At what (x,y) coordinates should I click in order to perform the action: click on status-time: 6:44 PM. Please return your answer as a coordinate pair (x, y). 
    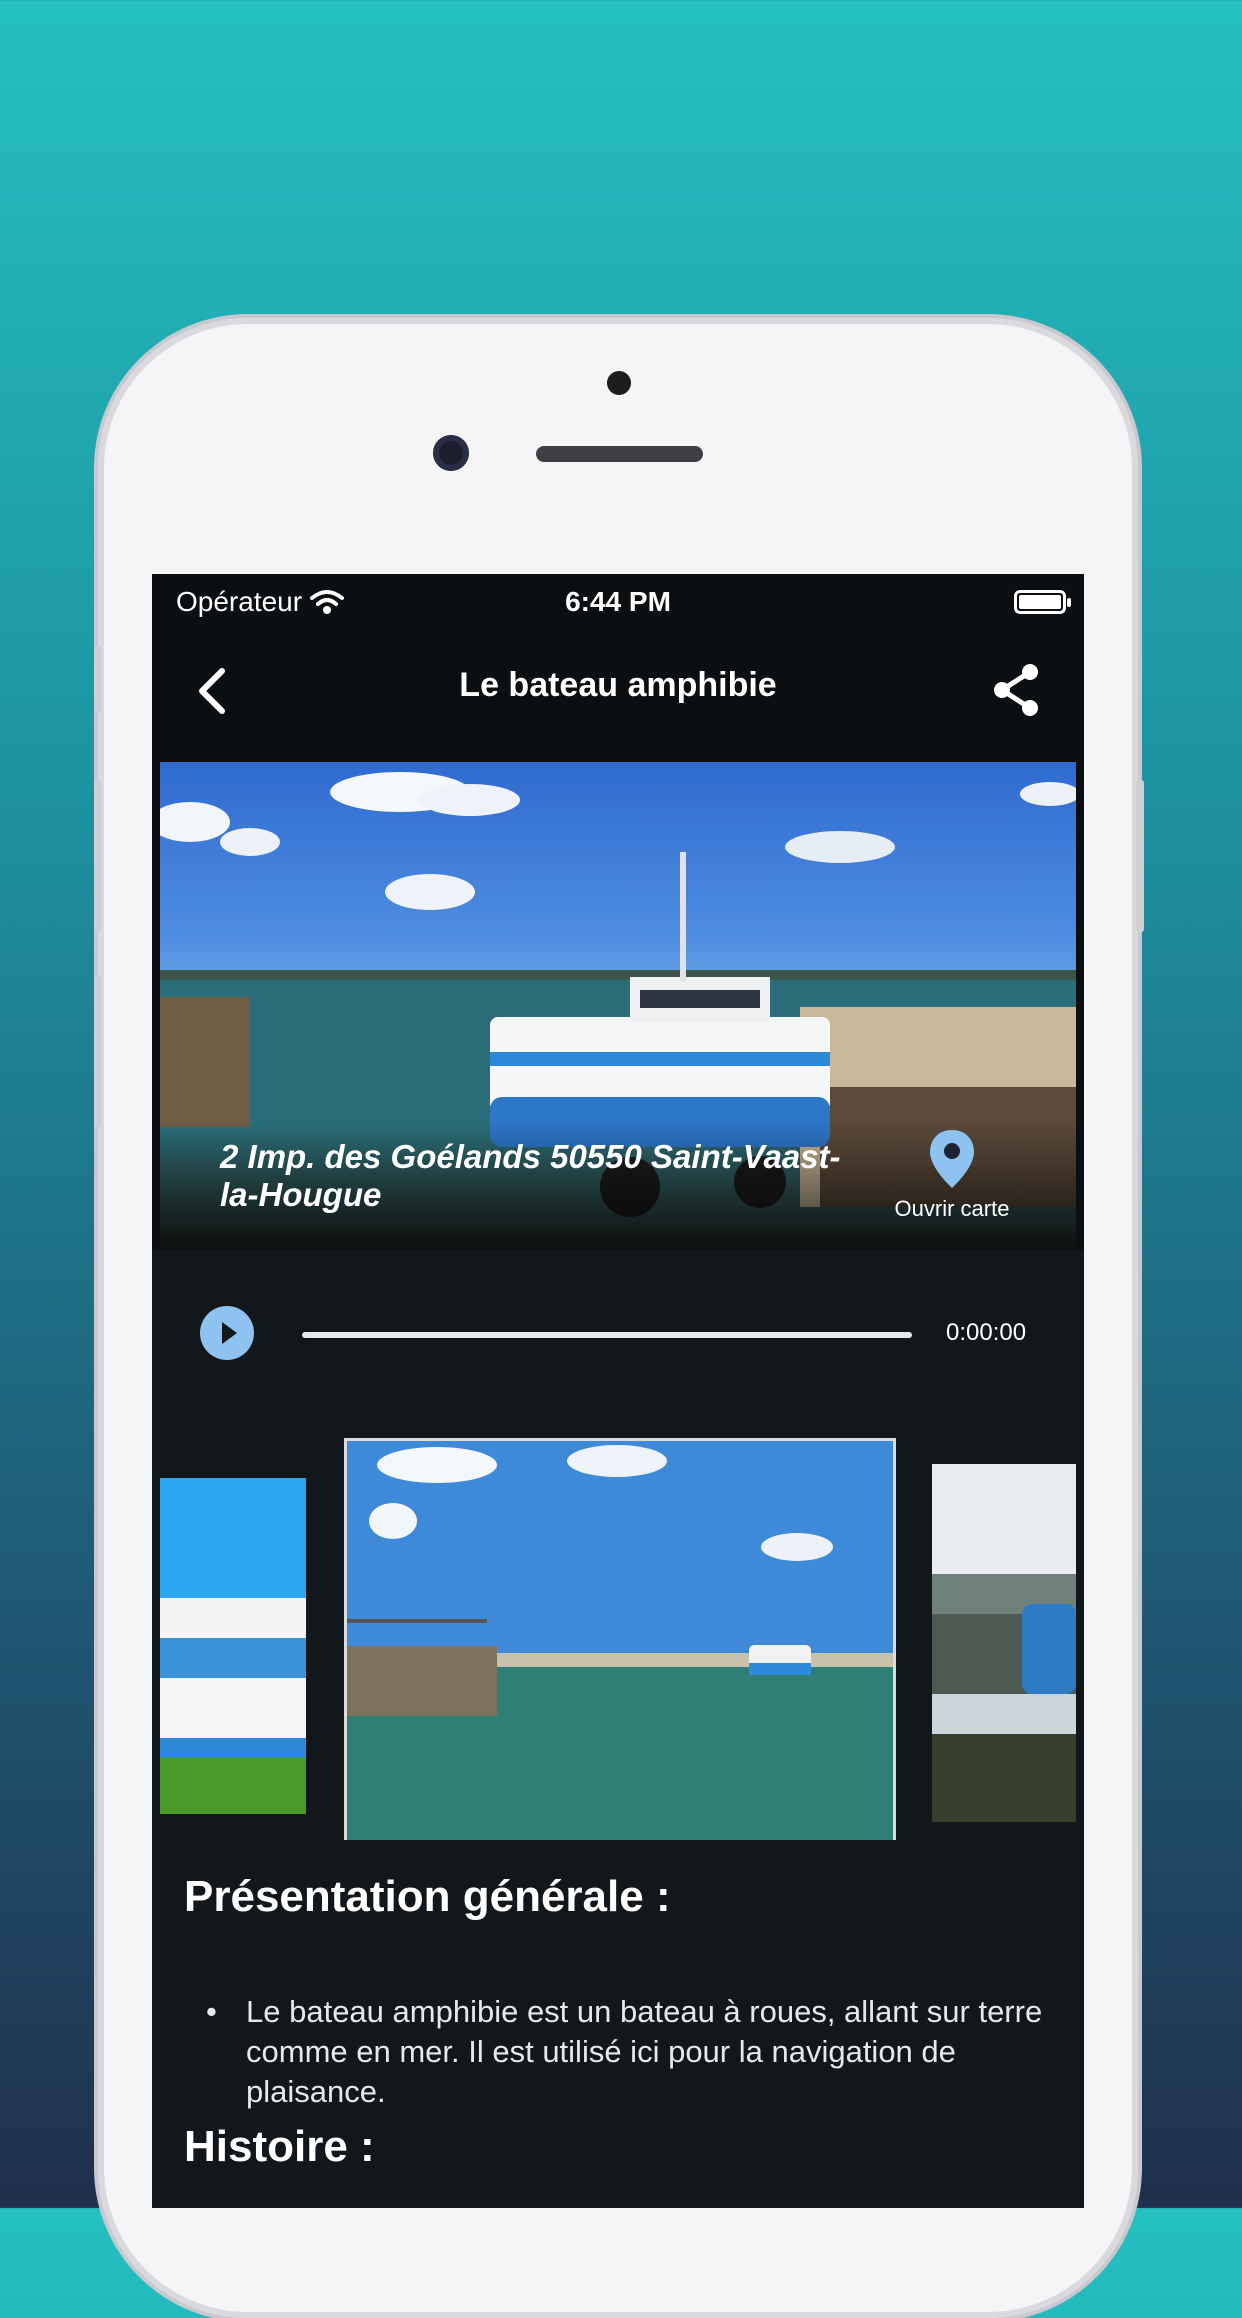
    Looking at the image, I should click on (618, 601).